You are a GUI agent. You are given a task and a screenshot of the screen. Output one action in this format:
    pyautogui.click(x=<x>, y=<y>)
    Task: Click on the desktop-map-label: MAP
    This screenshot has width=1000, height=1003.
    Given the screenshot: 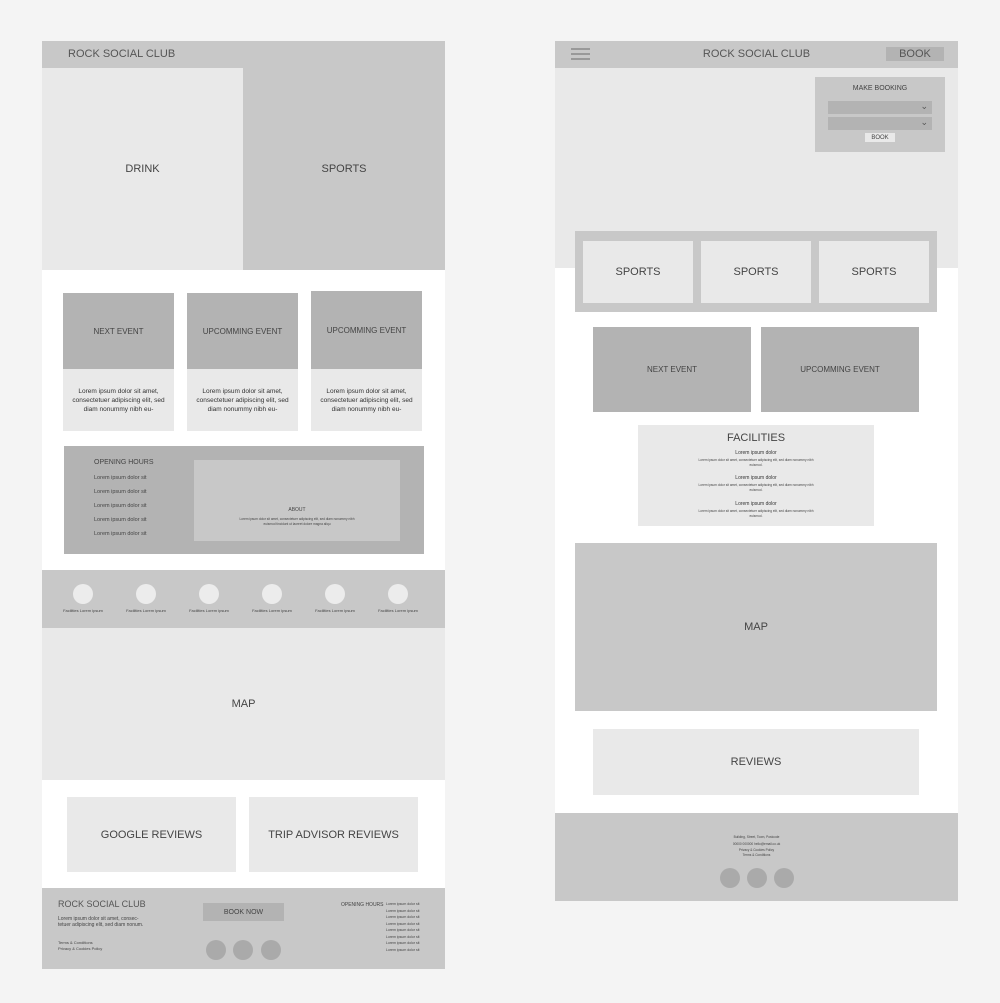 What is the action you would take?
    pyautogui.click(x=243, y=704)
    